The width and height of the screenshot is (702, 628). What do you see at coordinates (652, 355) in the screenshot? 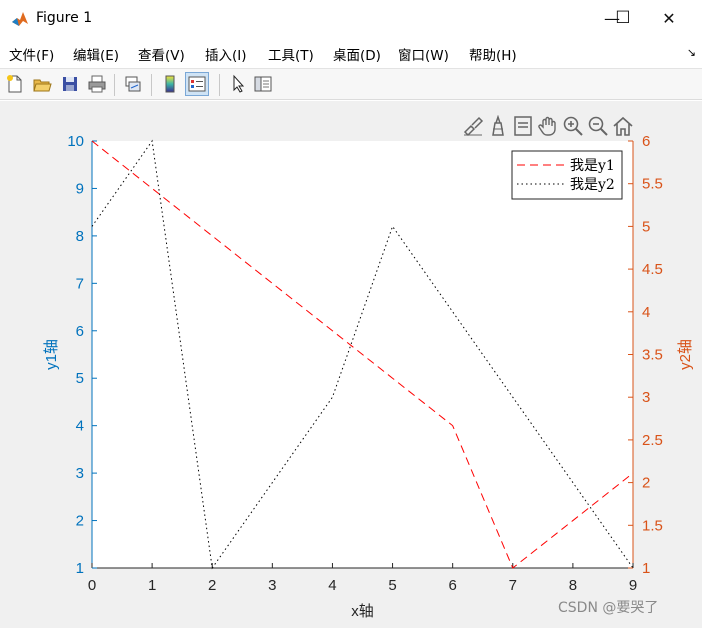
I see `y2-tick-label: 3.5` at bounding box center [652, 355].